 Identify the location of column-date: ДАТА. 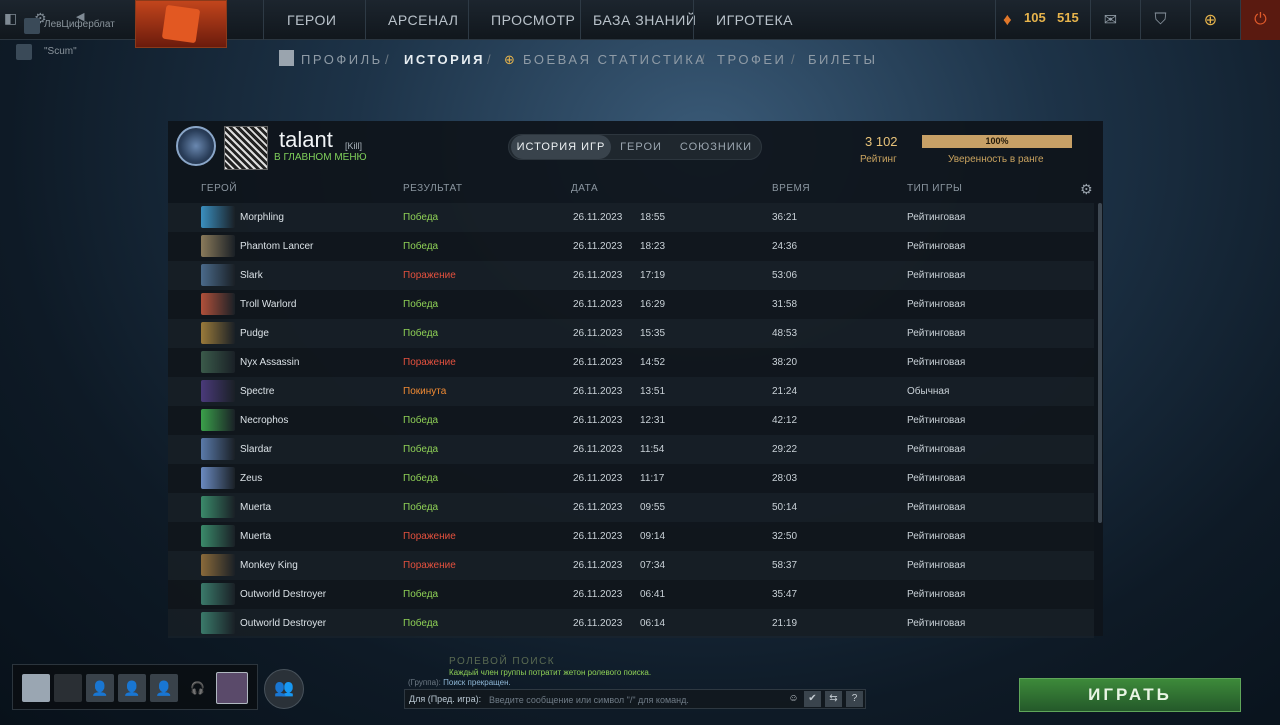
(584, 188).